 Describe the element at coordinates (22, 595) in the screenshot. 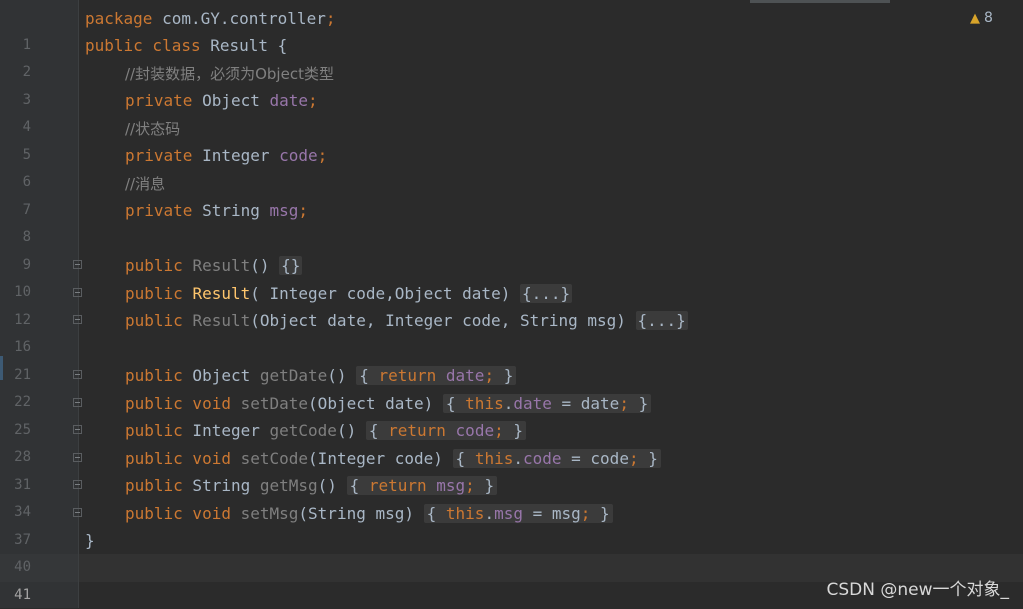

I see `line-number: 41` at that location.